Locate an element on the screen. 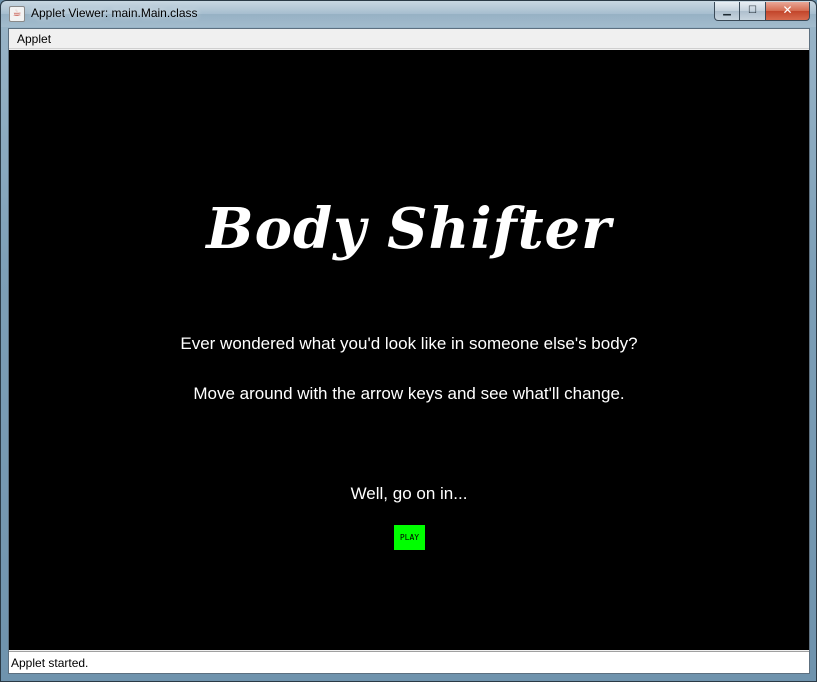 This screenshot has height=682, width=817. game-title: Body Shifter is located at coordinates (409, 229).